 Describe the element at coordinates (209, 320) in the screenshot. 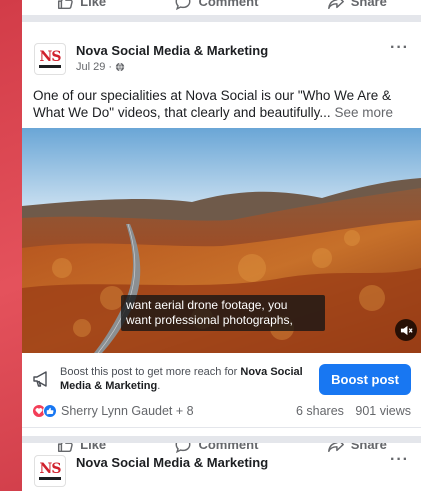

I see `caption-line-2: want professional photographs,` at that location.